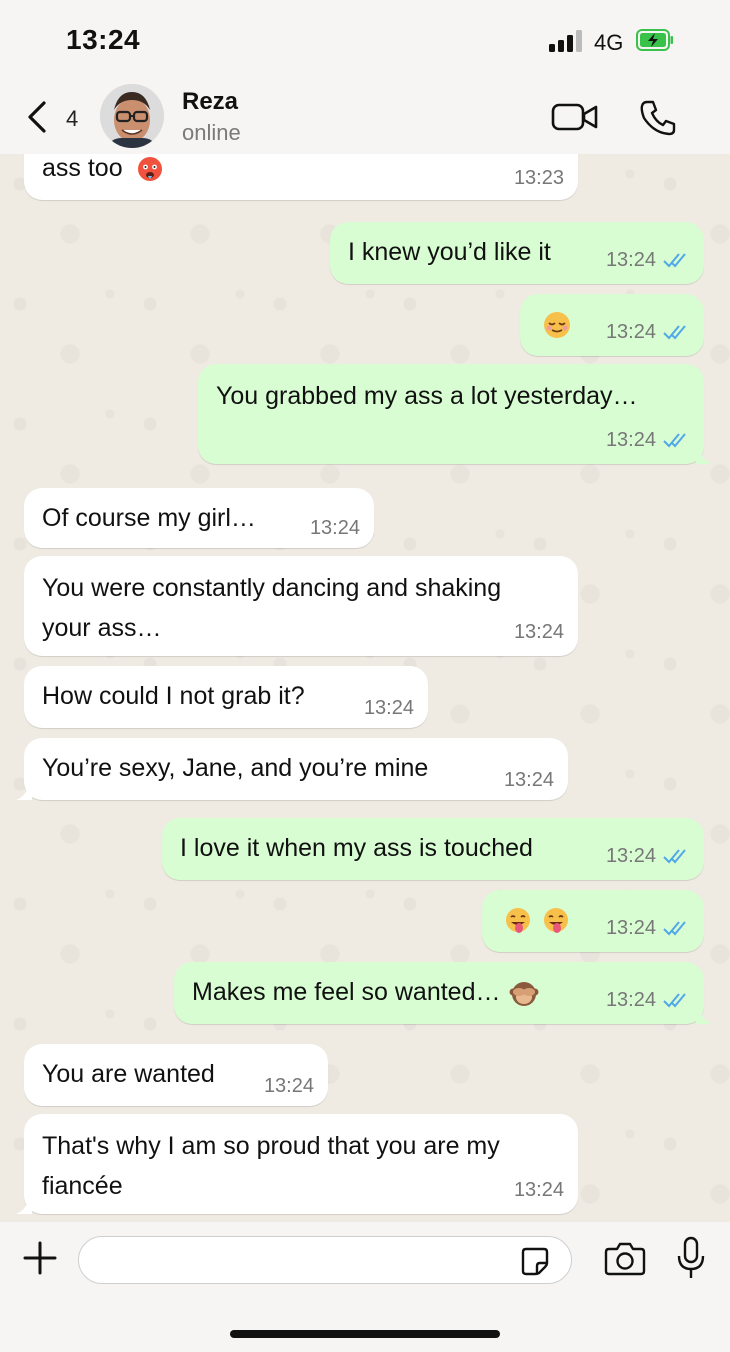 This screenshot has width=730, height=1352. I want to click on video-call-icon, so click(575, 117).